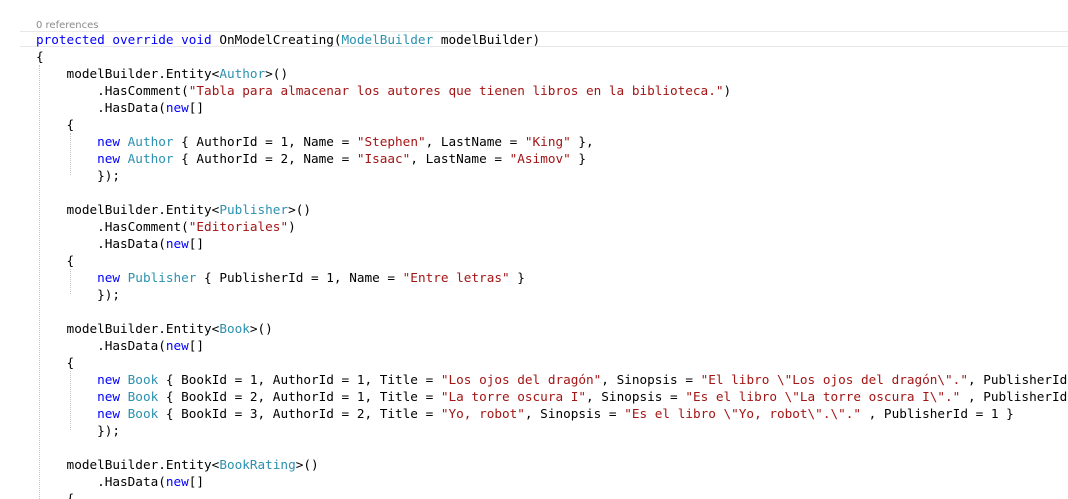  I want to click on code-token: "Yo, robot", so click(482, 413).